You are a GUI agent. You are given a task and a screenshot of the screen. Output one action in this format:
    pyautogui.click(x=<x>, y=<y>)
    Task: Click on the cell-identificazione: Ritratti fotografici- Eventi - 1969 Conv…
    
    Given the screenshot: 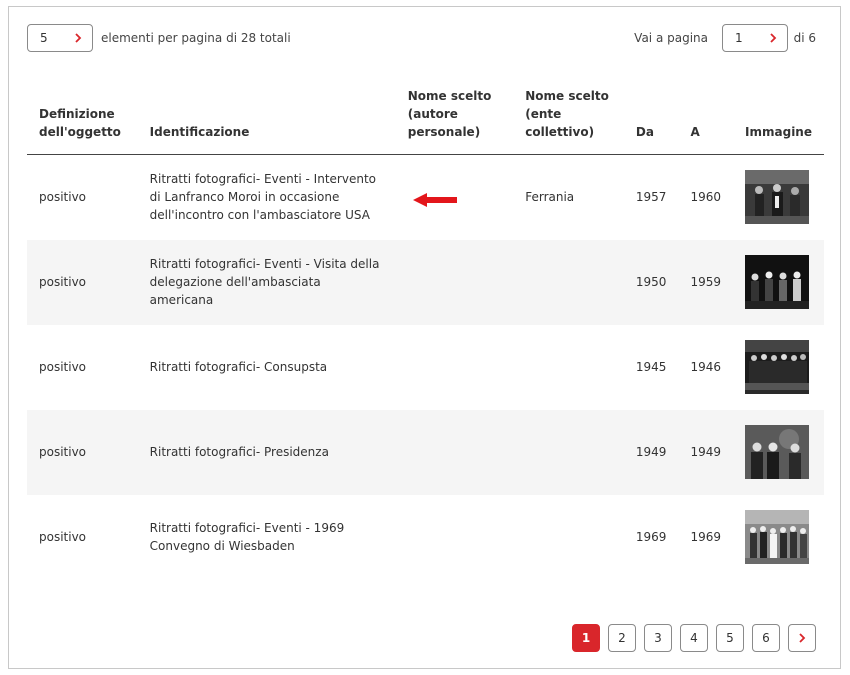 What is the action you would take?
    pyautogui.click(x=267, y=537)
    